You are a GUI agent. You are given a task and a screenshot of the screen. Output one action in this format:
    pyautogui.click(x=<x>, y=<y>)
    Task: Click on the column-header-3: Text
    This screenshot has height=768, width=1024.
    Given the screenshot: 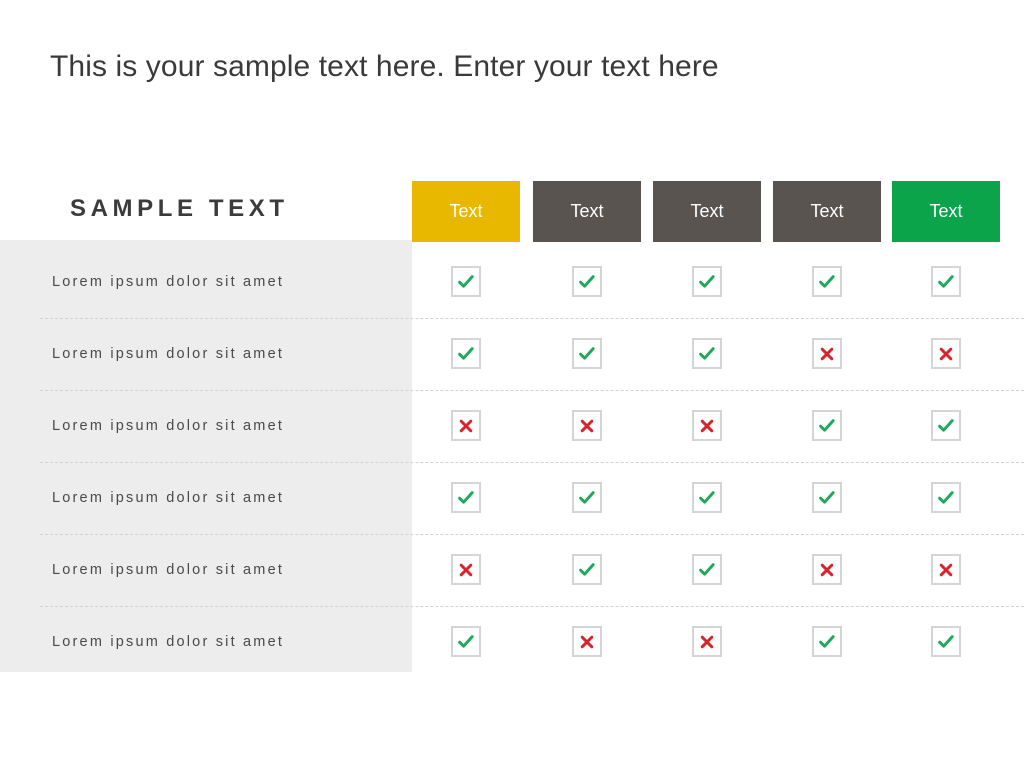 What is the action you would take?
    pyautogui.click(x=707, y=211)
    